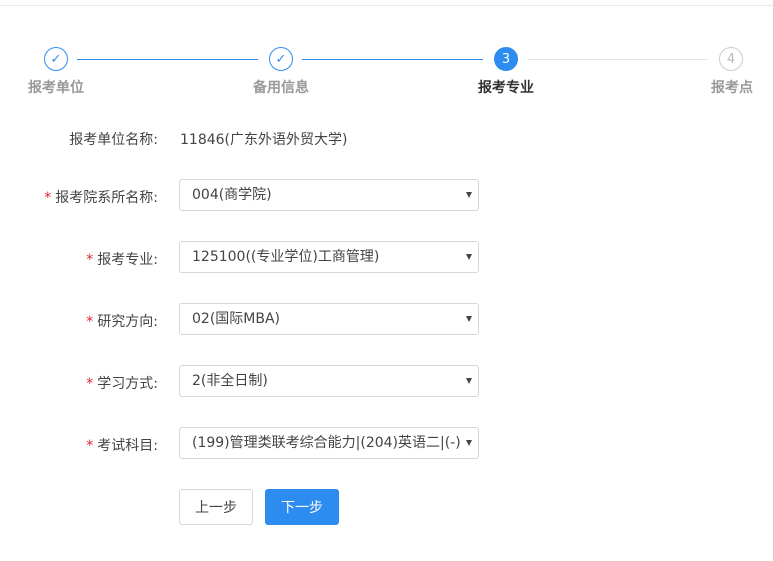 The image size is (773, 561). What do you see at coordinates (127, 446) in the screenshot?
I see `subjects-label-text: 考试科目:` at bounding box center [127, 446].